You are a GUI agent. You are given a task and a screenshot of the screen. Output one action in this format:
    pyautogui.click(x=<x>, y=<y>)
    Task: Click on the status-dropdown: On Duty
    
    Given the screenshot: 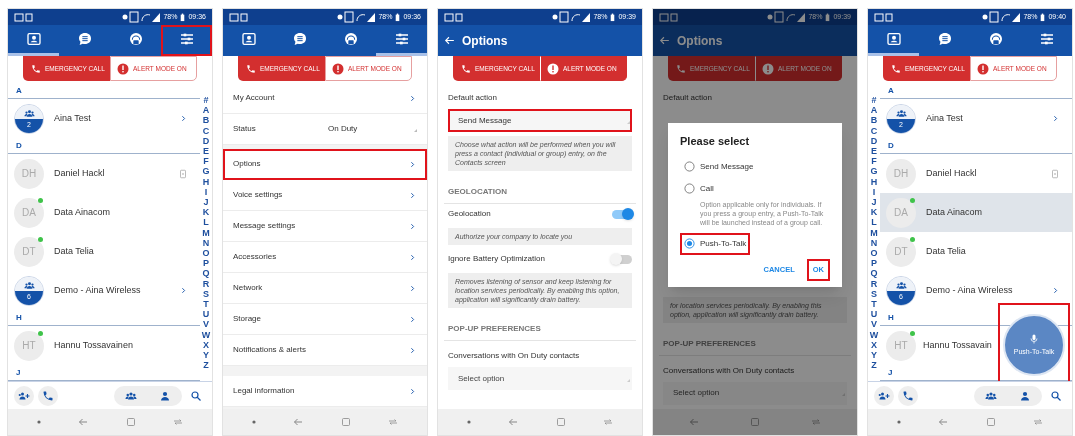 What is the action you would take?
    pyautogui.click(x=372, y=129)
    